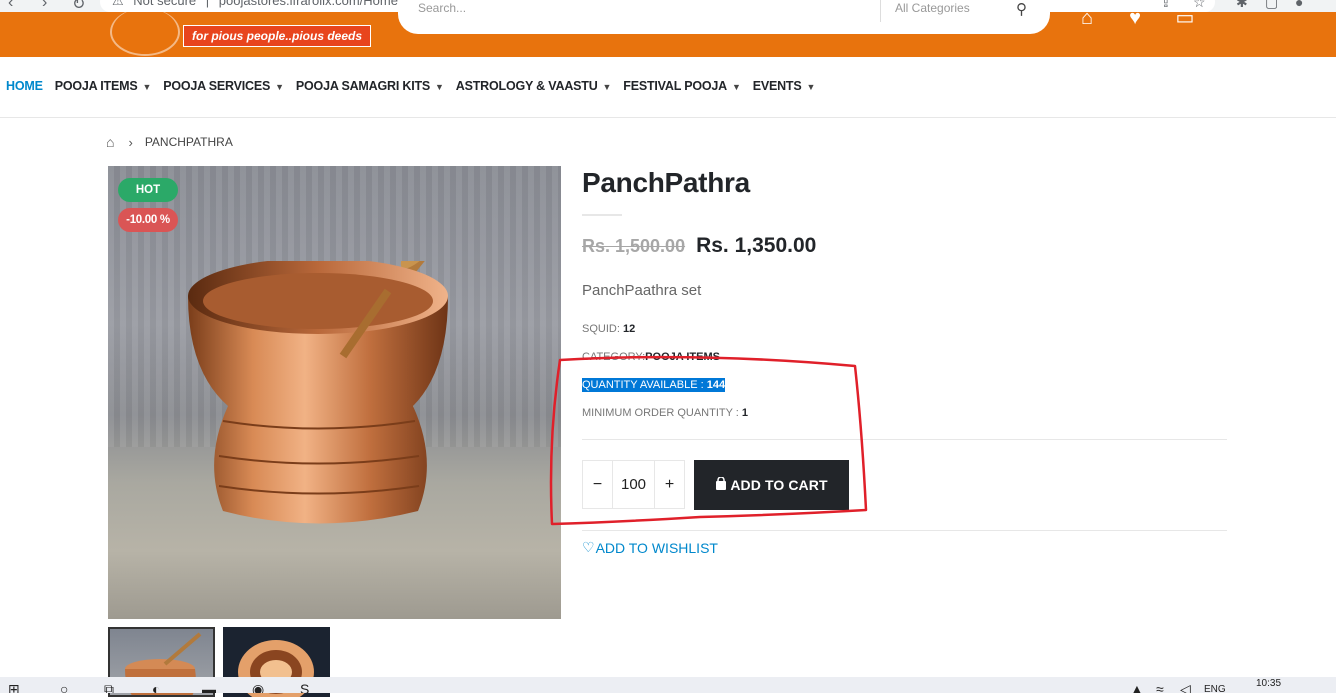 This screenshot has height=697, width=1336. I want to click on decrement-button: −, so click(597, 484).